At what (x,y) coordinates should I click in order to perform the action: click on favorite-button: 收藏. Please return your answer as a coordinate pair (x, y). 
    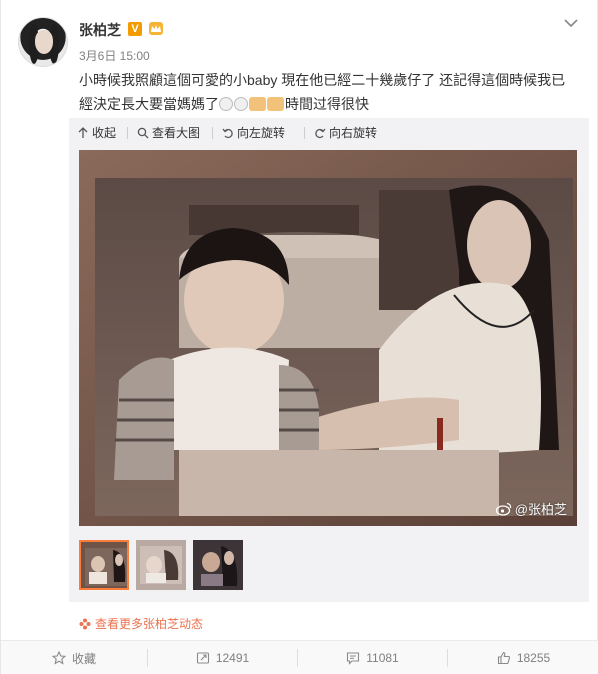
    Looking at the image, I should click on (74, 657).